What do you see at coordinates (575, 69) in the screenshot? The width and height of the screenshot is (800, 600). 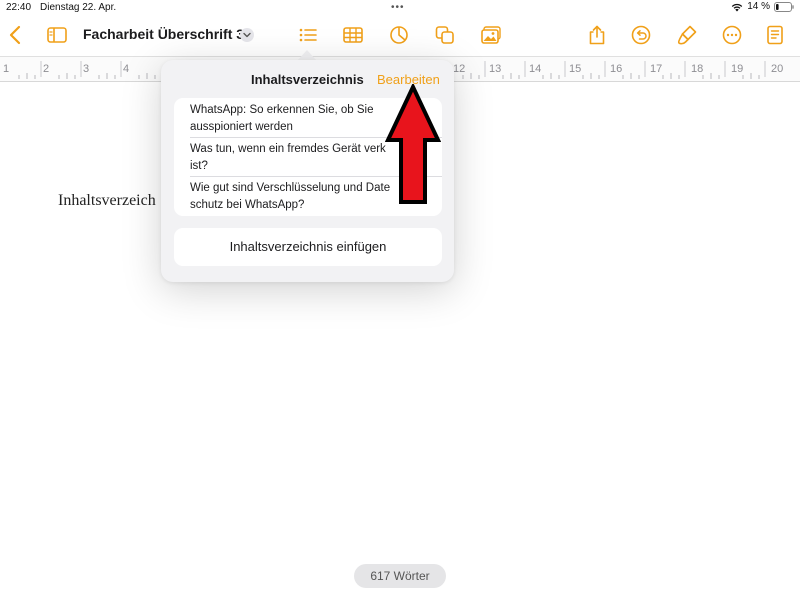 I see `ruler-number: 15` at bounding box center [575, 69].